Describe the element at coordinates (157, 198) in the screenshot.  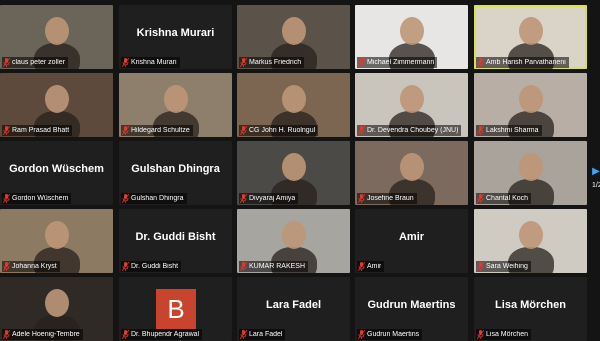
I see `participant-name: Gulshan Dhingra` at that location.